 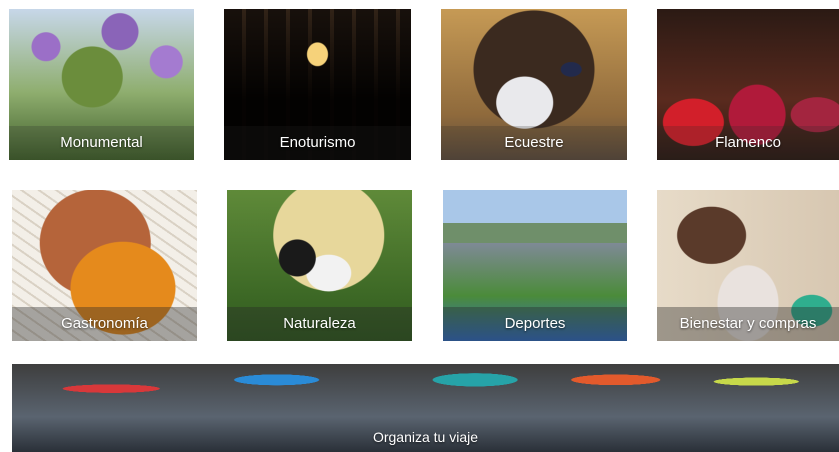 I want to click on banner-label: Organiza tu viaje, so click(x=425, y=437).